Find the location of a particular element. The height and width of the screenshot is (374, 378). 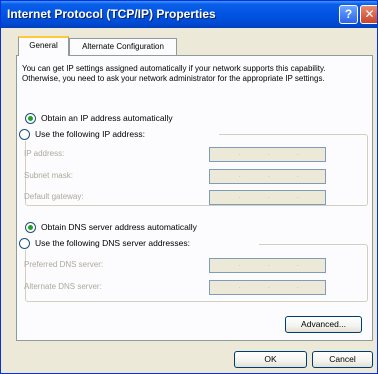

subnet-mask-input: . . . is located at coordinates (267, 176).